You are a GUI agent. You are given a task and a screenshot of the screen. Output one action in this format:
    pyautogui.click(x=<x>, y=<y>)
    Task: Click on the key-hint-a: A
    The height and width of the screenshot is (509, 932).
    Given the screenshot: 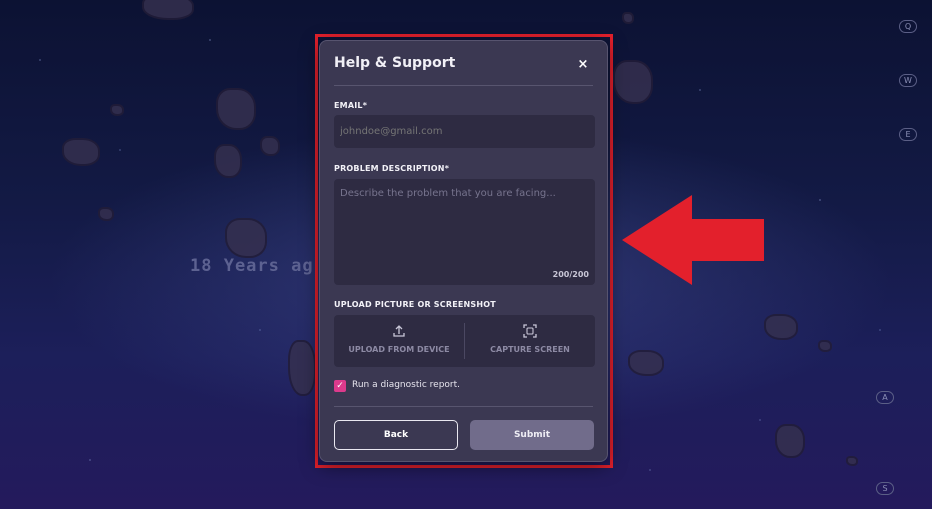 What is the action you would take?
    pyautogui.click(x=885, y=397)
    